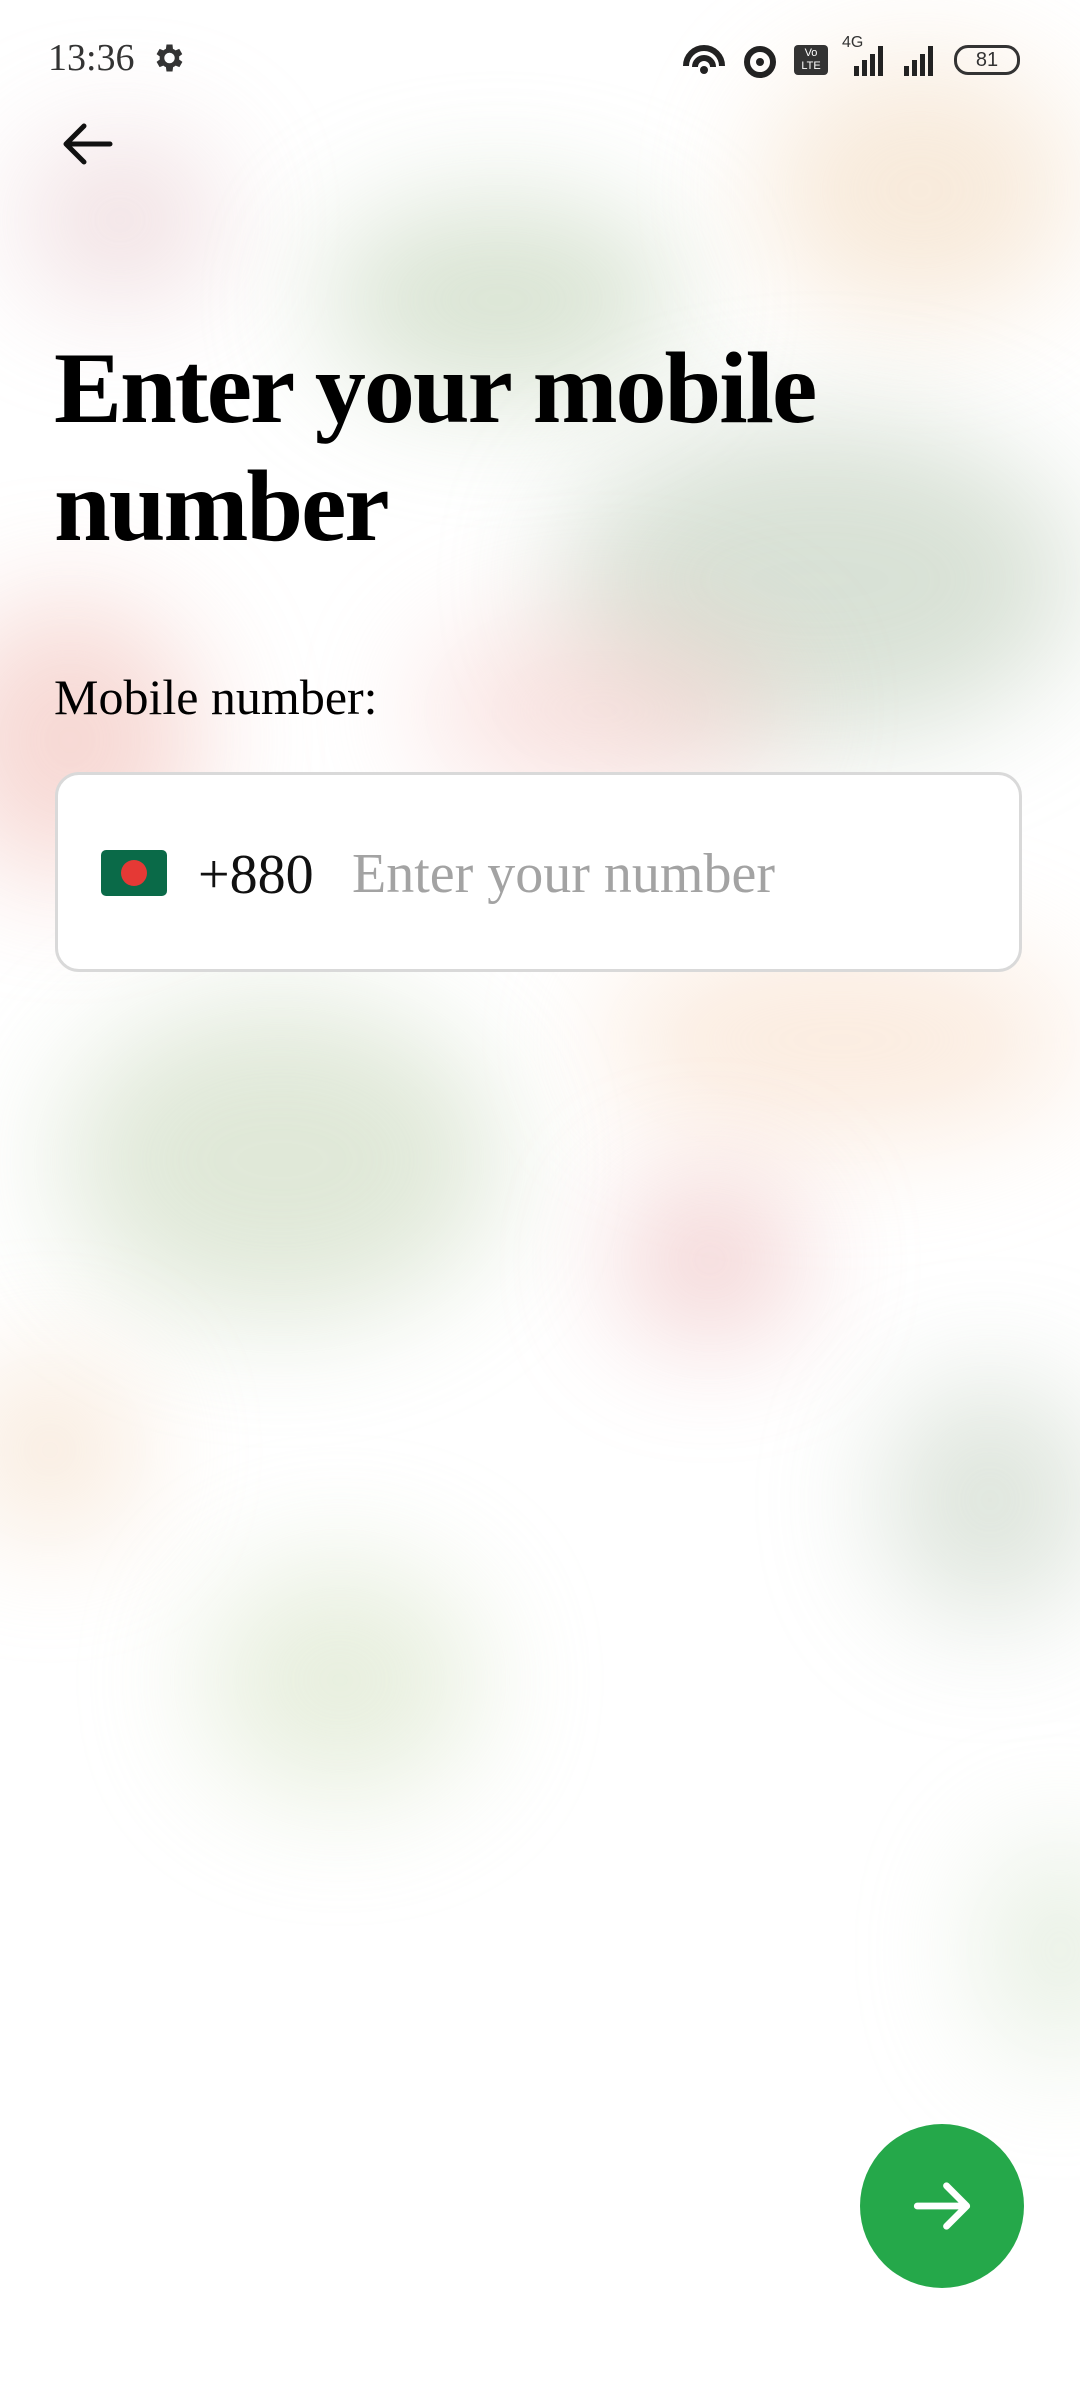 The width and height of the screenshot is (1080, 2400). Describe the element at coordinates (662, 874) in the screenshot. I see `phone-number-input` at that location.